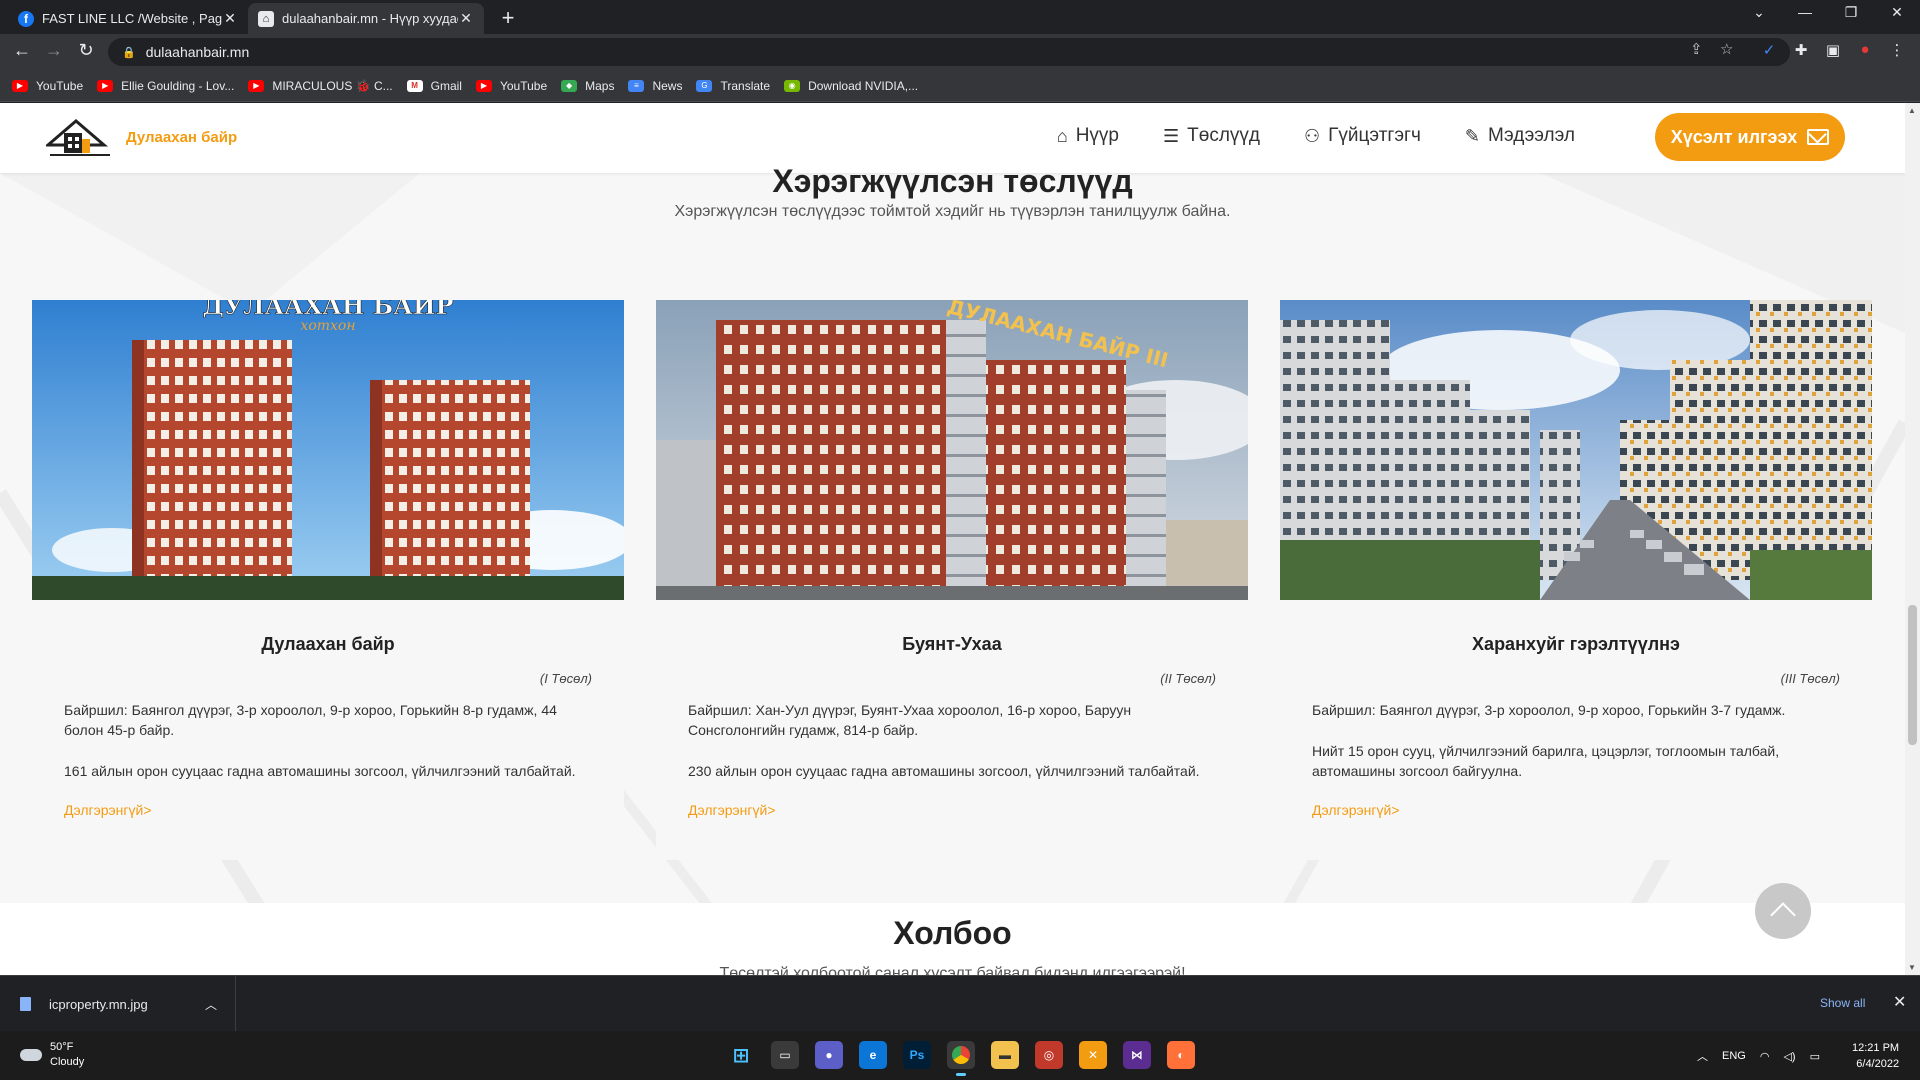 The width and height of the screenshot is (1920, 1080). Describe the element at coordinates (1702, 1056) in the screenshot. I see `tray-overflow-icon: ︿` at that location.